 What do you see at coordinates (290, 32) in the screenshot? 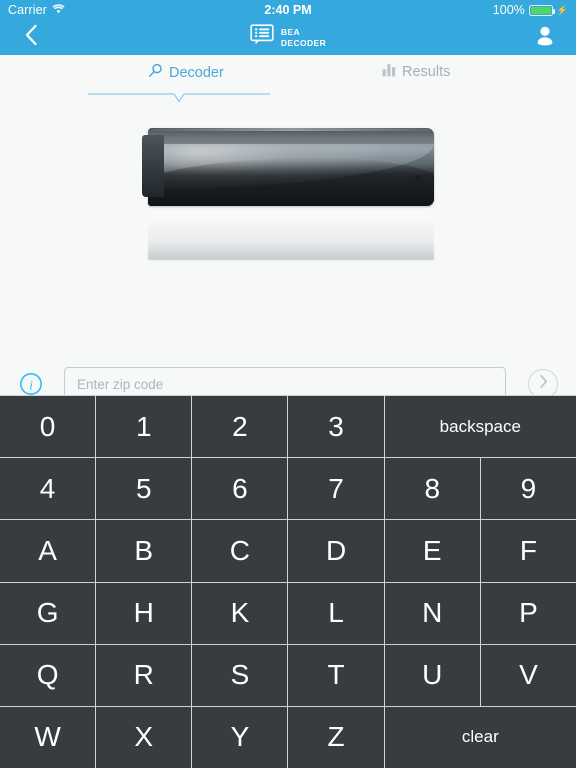
I see `app-logo-line1: BEA` at bounding box center [290, 32].